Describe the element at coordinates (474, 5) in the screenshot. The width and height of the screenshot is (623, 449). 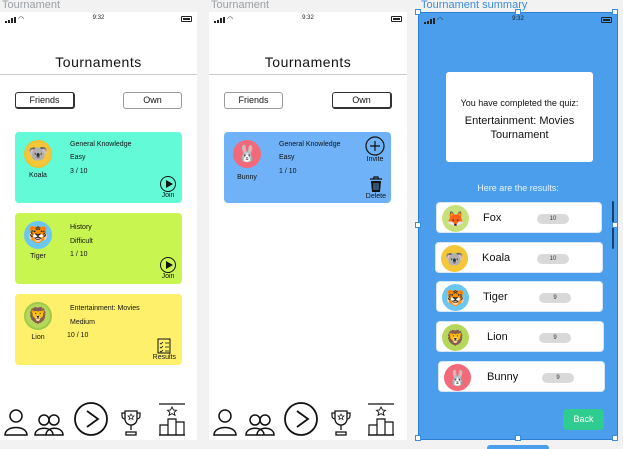
I see `frame-label-summary: Tournament summary` at that location.